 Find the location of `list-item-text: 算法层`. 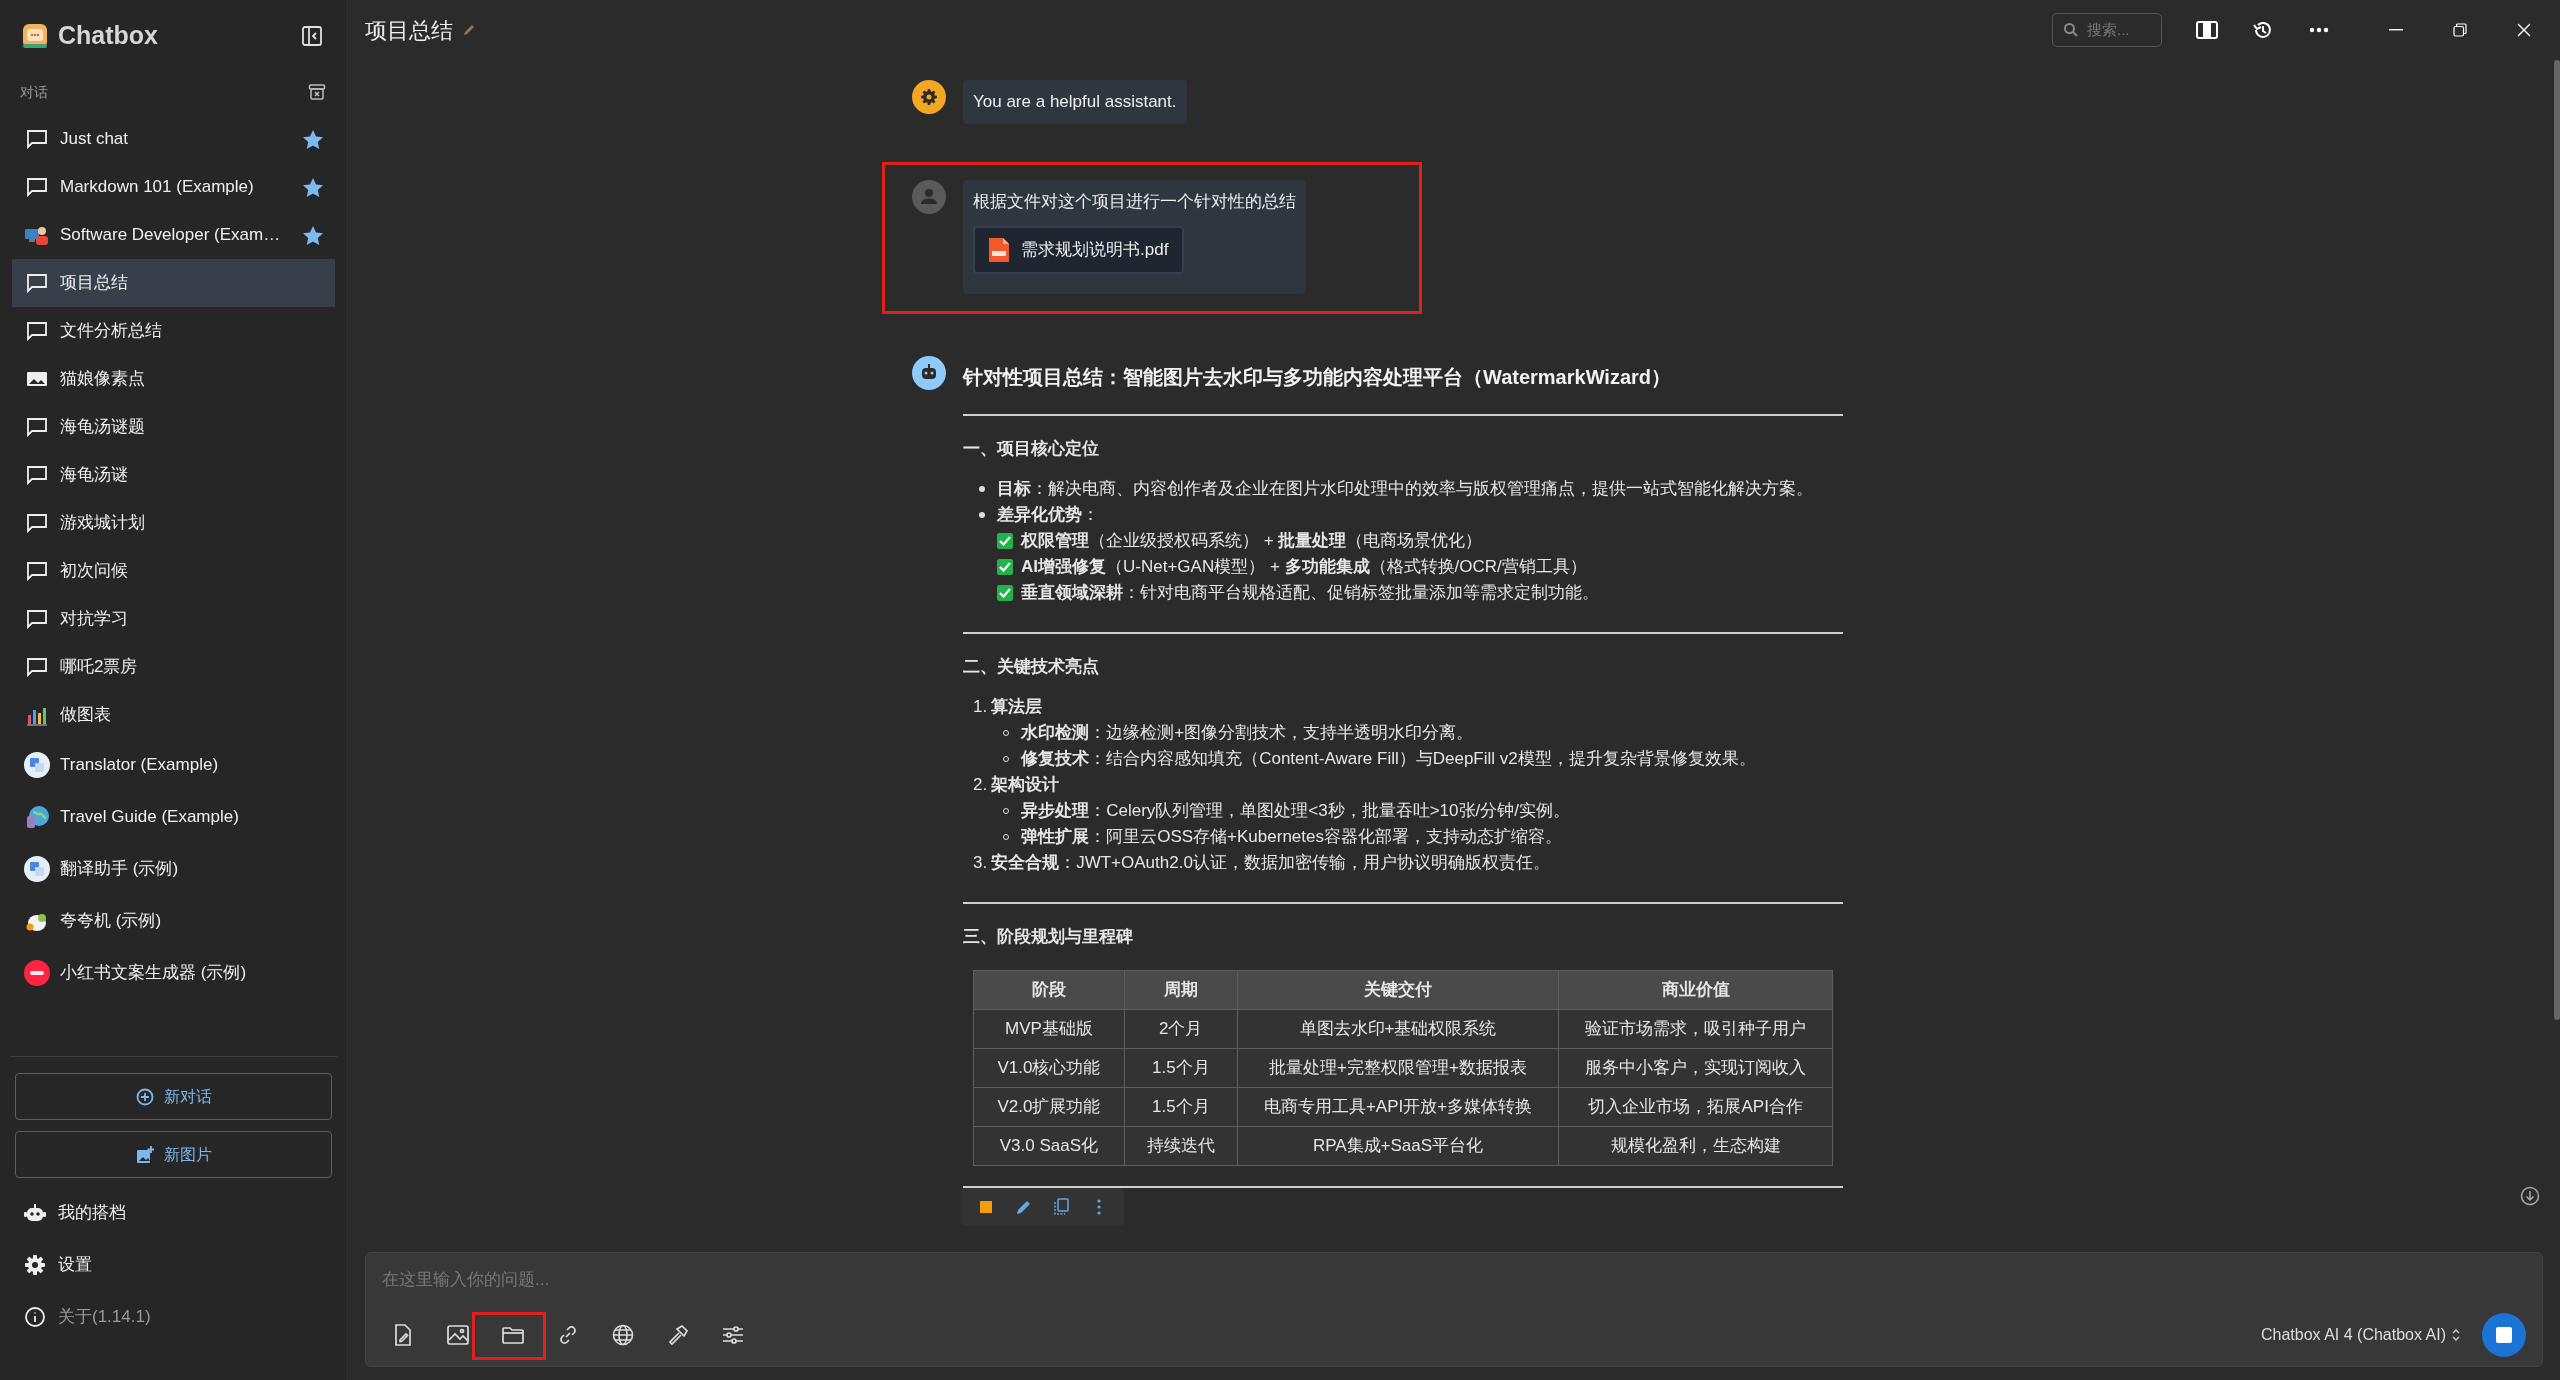

list-item-text: 算法层 is located at coordinates (1017, 707).